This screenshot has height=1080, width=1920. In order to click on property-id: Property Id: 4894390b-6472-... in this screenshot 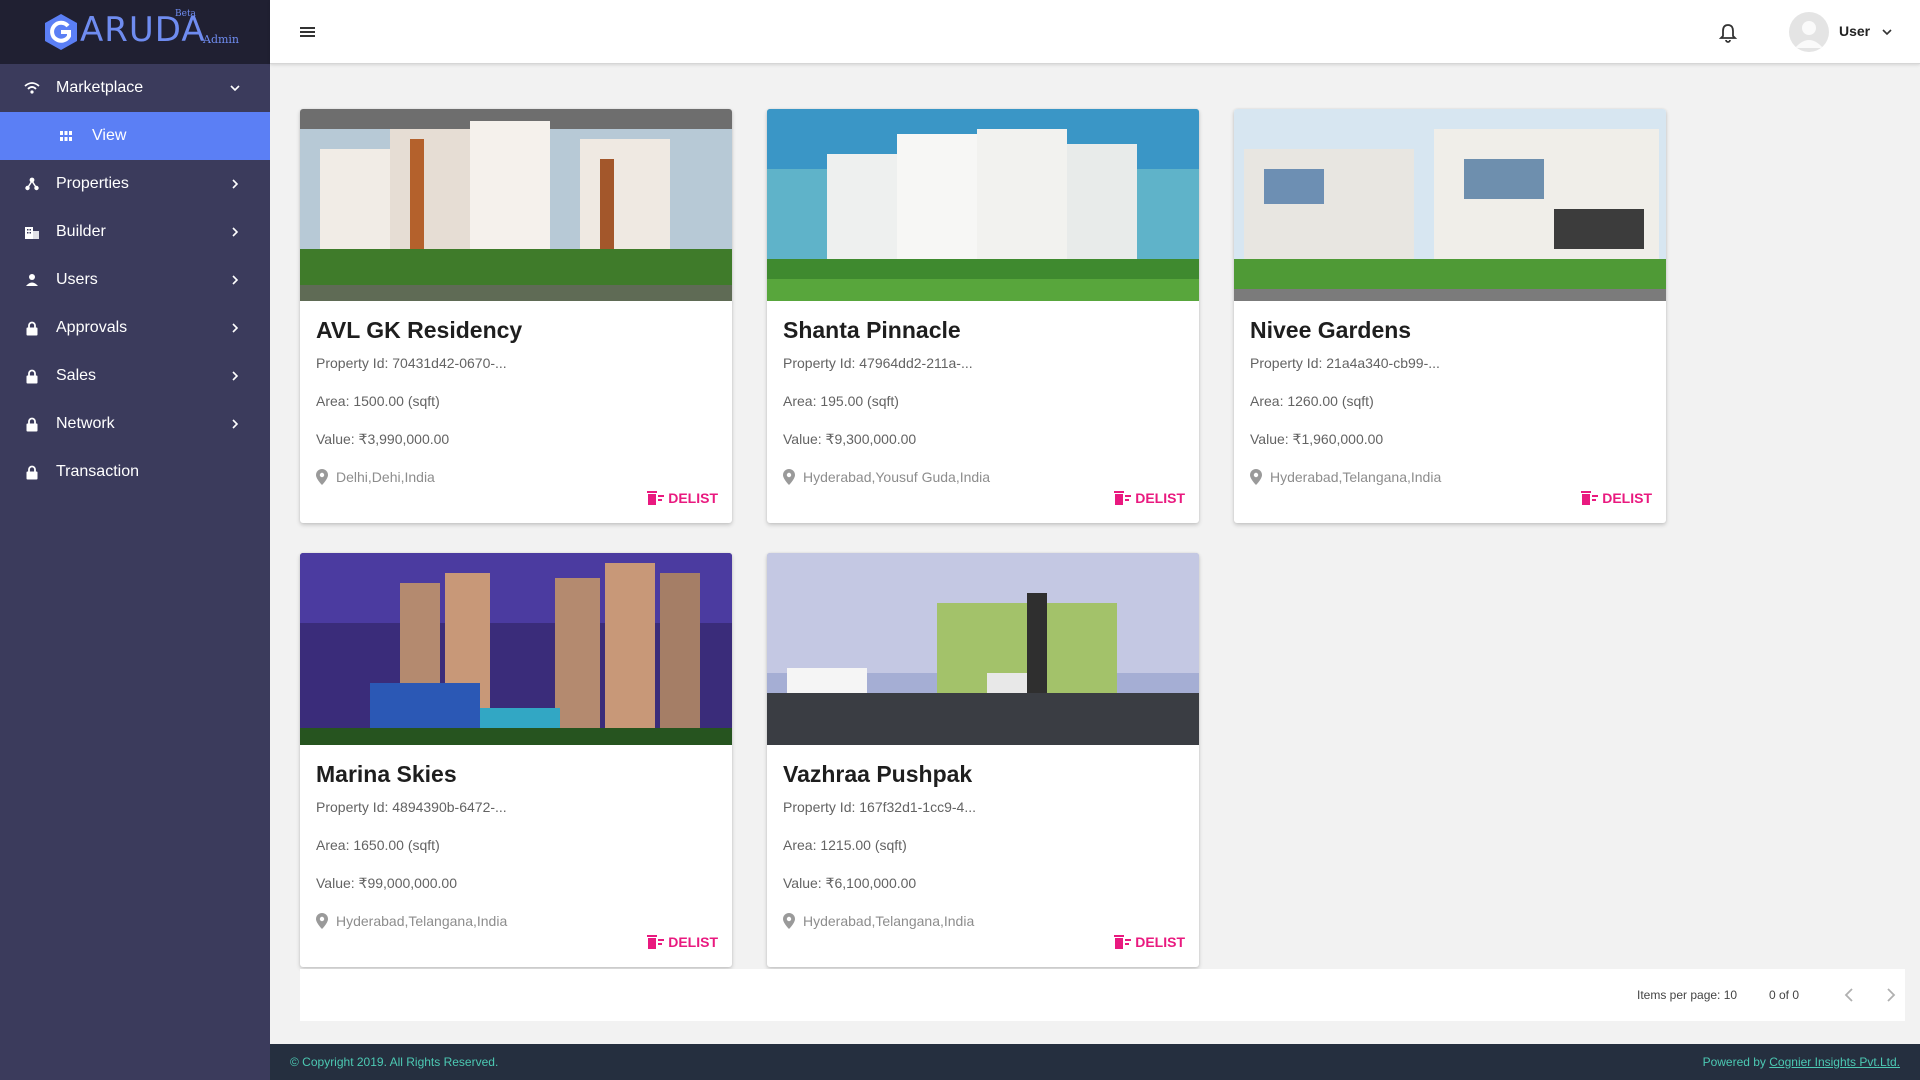, I will do `click(411, 807)`.